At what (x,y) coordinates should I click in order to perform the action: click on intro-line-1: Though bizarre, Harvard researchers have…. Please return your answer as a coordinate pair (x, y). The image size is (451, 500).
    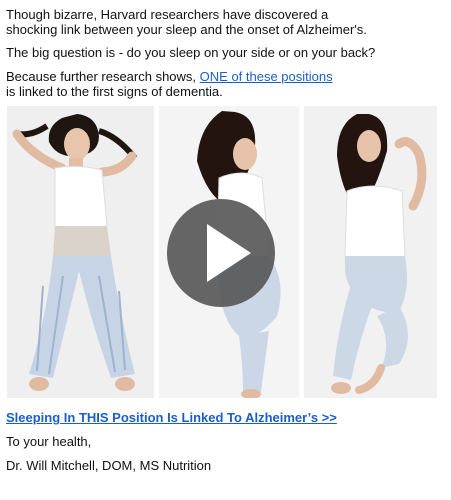
    Looking at the image, I should click on (167, 14).